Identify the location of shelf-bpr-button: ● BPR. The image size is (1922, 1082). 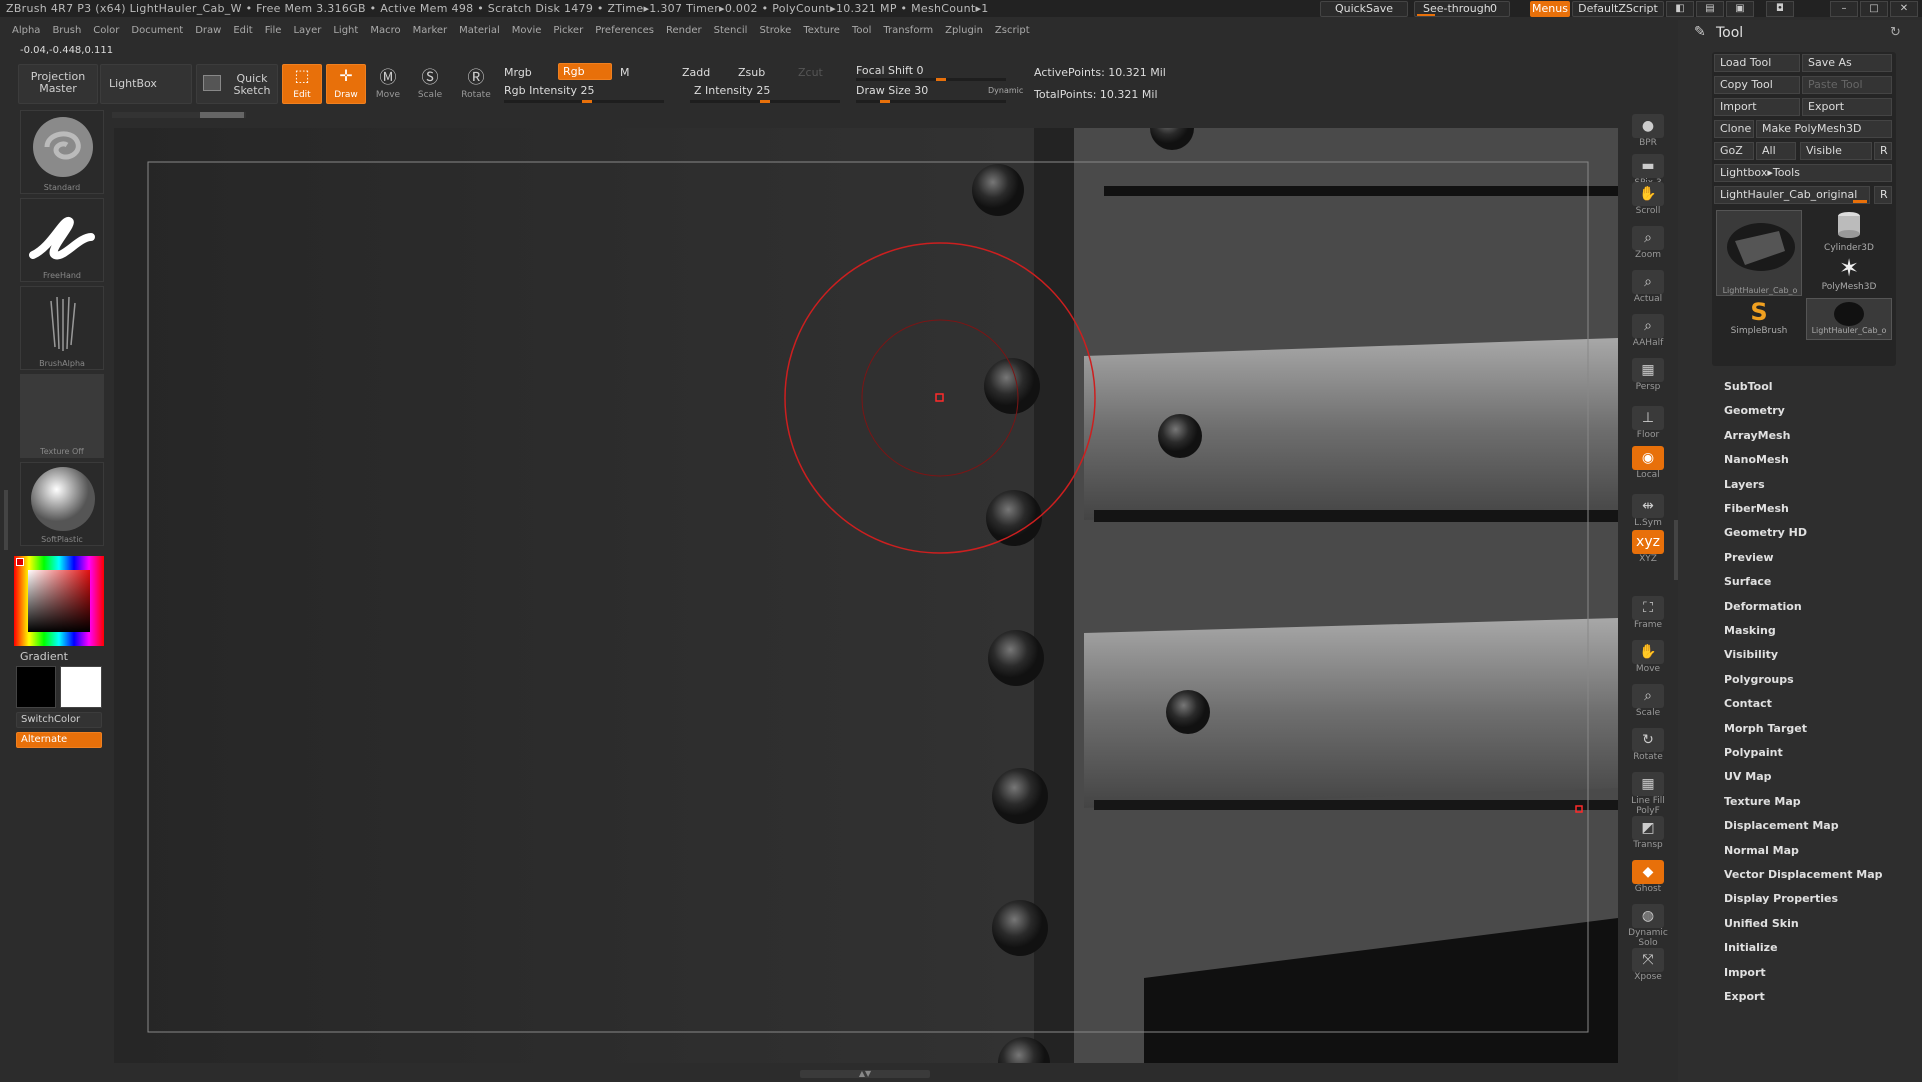
(1648, 132).